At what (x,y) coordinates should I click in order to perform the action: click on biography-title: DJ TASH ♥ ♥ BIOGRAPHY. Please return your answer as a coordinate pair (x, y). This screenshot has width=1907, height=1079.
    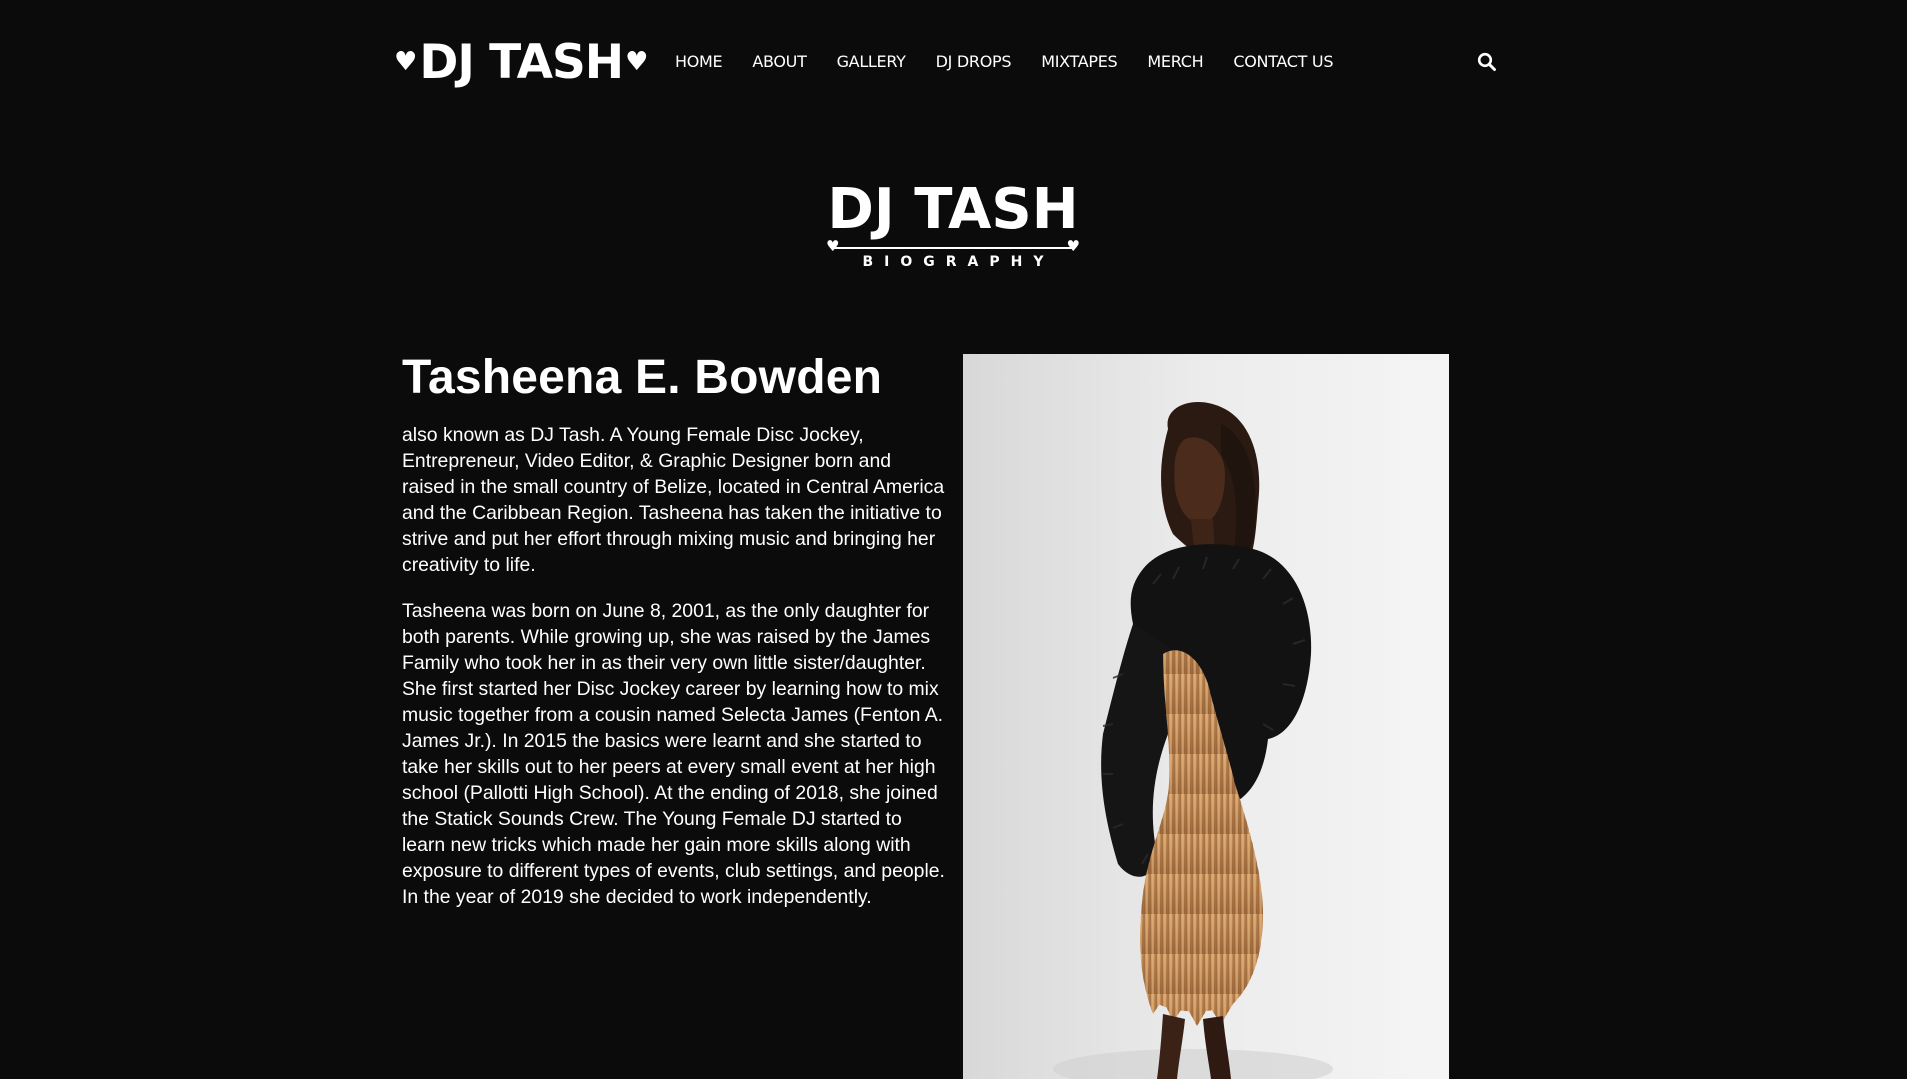
    Looking at the image, I should click on (953, 224).